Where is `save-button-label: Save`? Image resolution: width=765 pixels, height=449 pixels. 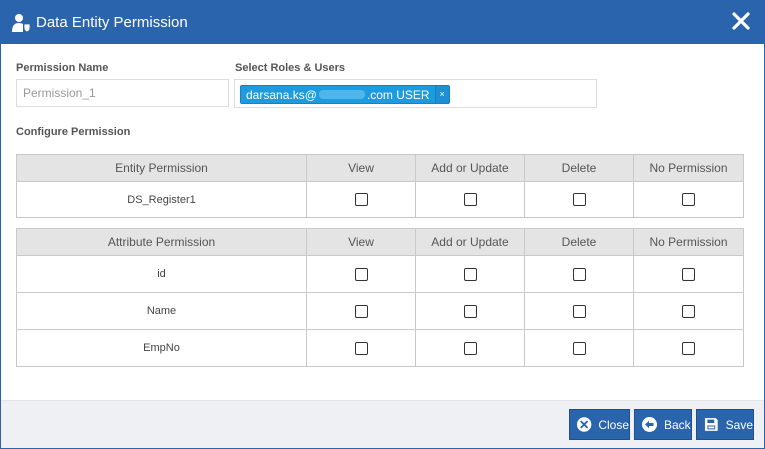
save-button-label: Save is located at coordinates (739, 424).